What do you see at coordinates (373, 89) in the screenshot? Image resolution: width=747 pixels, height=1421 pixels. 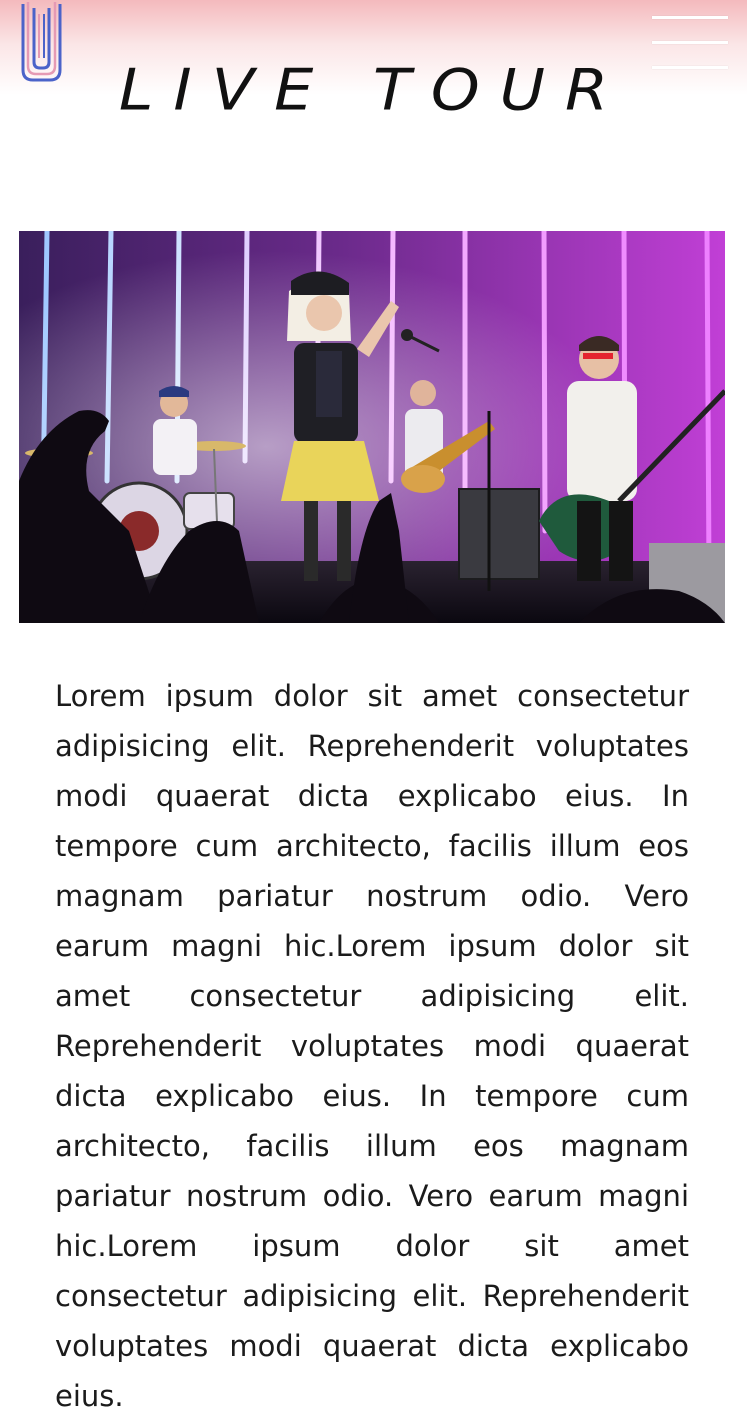 I see `page-title: LIVE TOUR` at bounding box center [373, 89].